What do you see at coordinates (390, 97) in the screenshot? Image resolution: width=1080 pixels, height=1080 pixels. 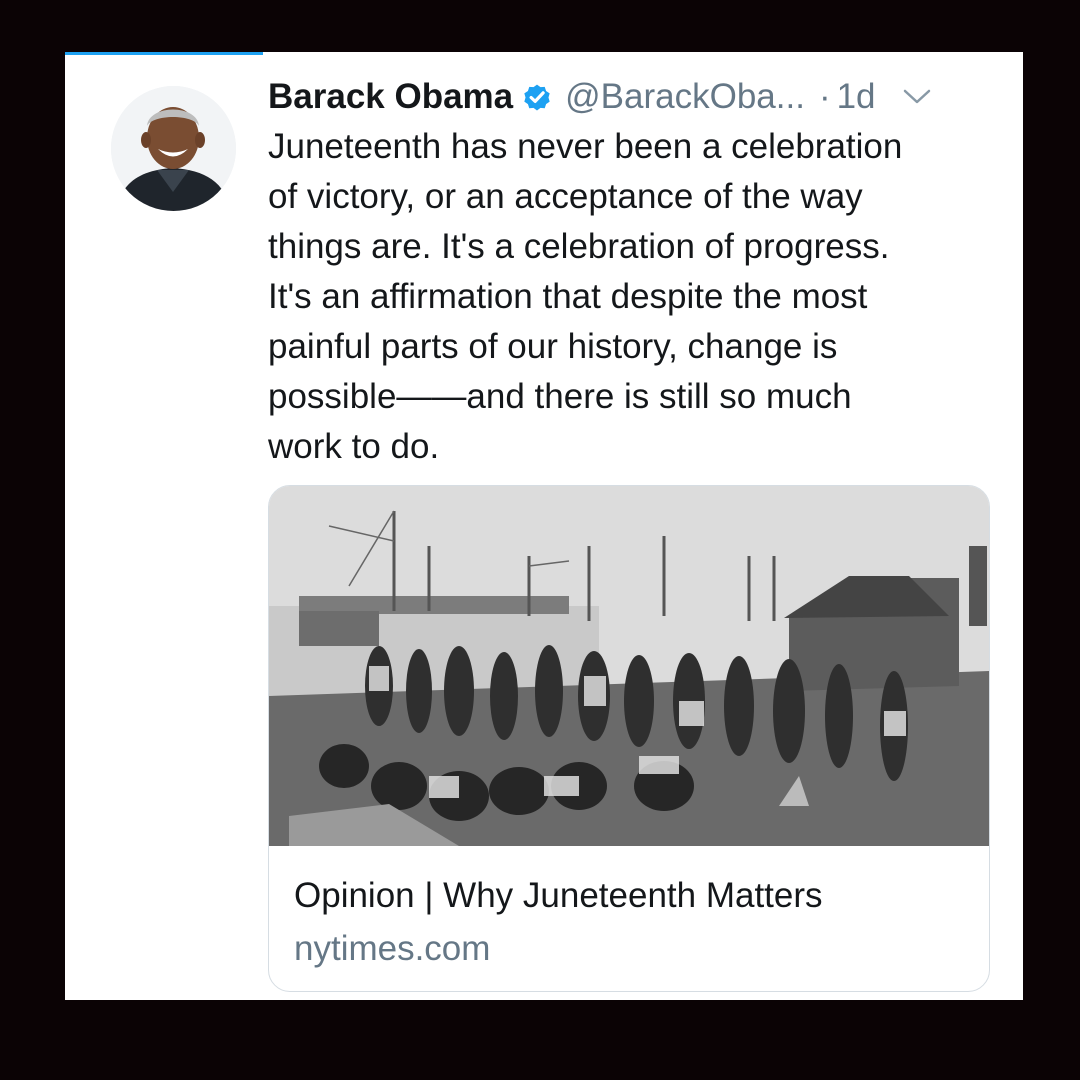 I see `author-name: Barack Obama` at bounding box center [390, 97].